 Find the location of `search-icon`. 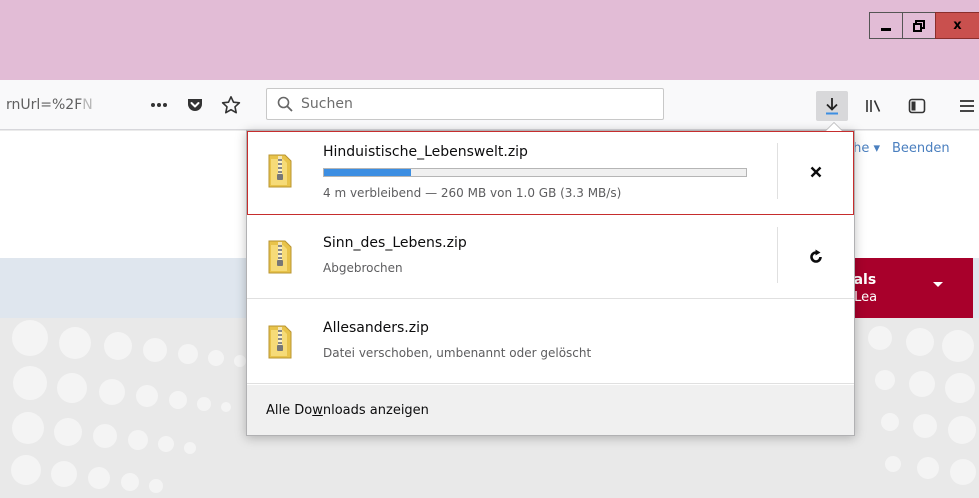

search-icon is located at coordinates (285, 104).